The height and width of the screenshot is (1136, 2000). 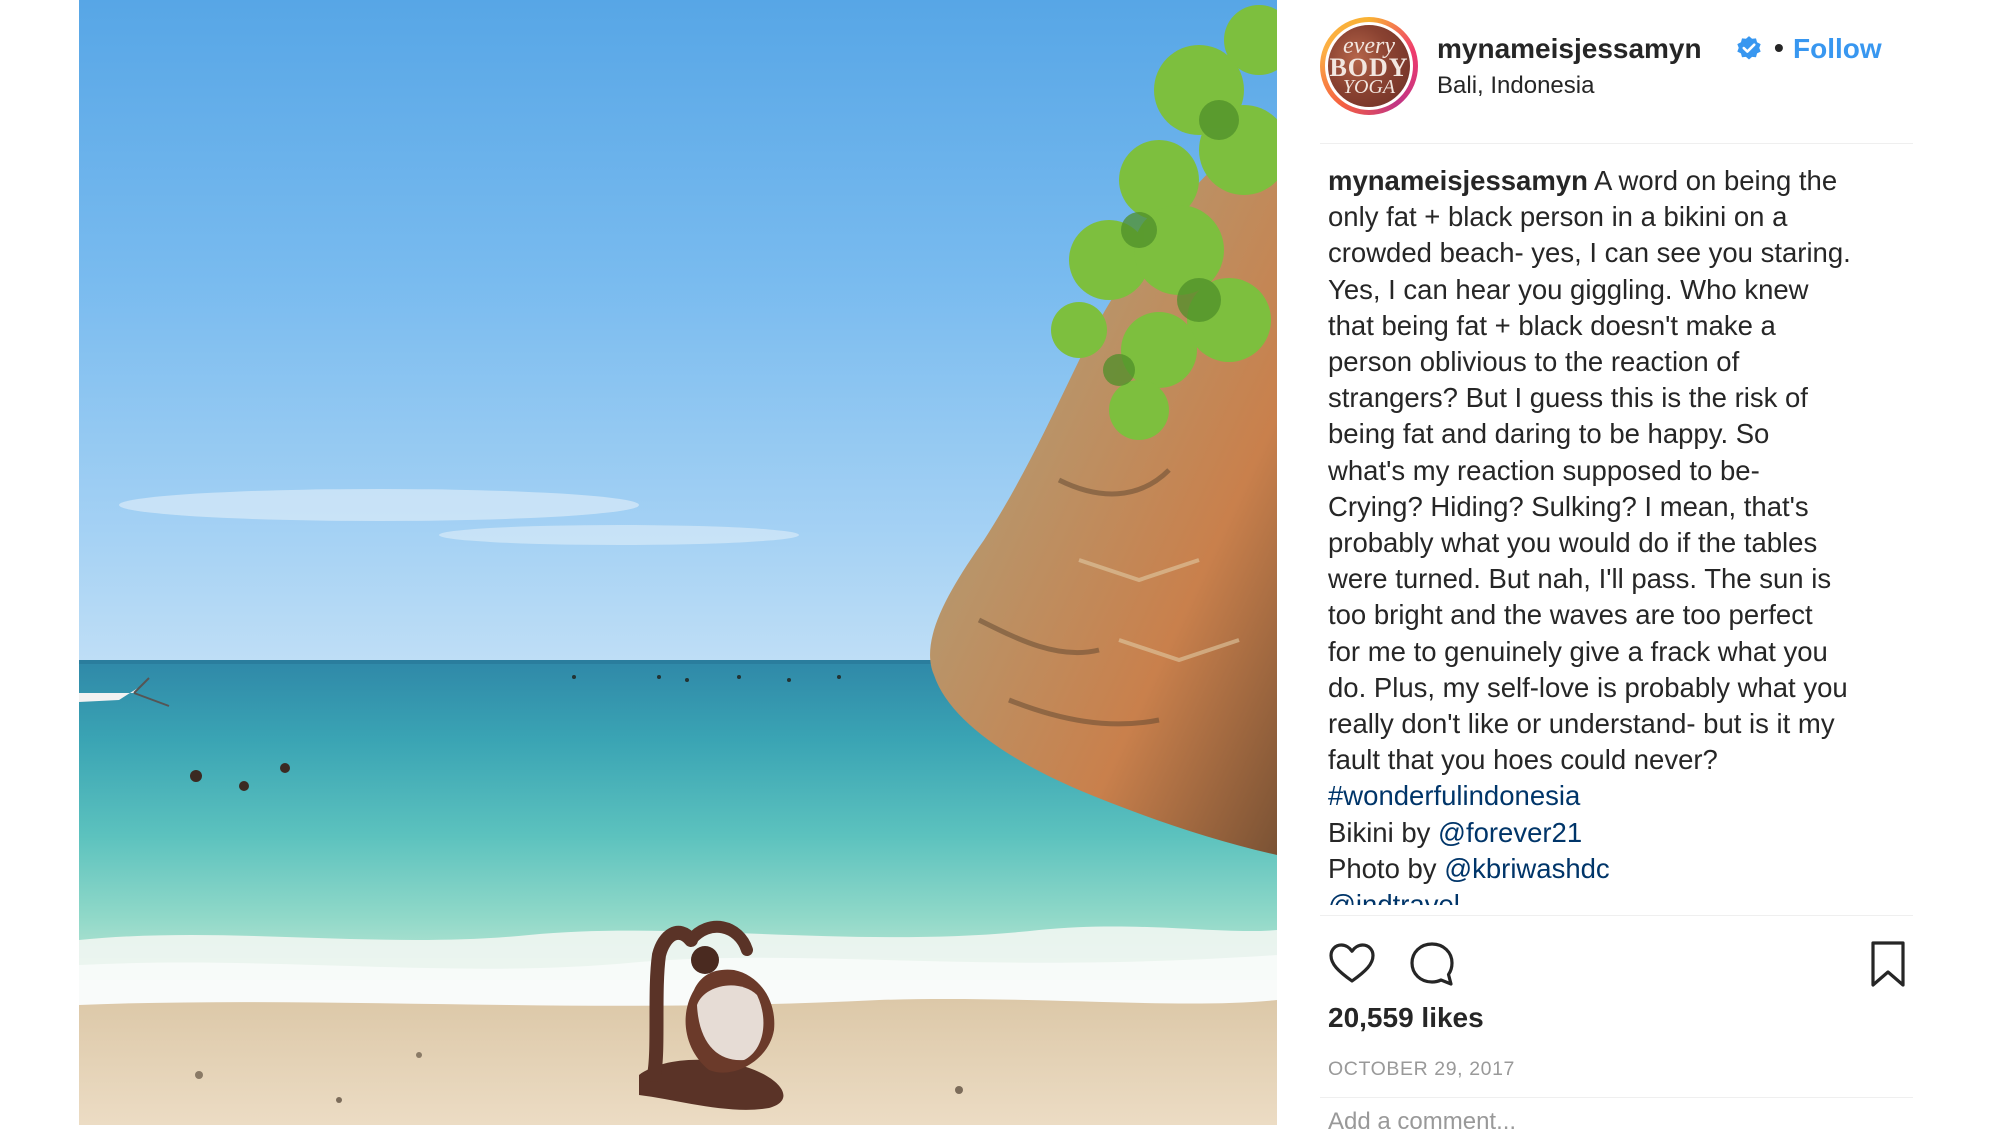 I want to click on action-bar, so click(x=1620, y=965).